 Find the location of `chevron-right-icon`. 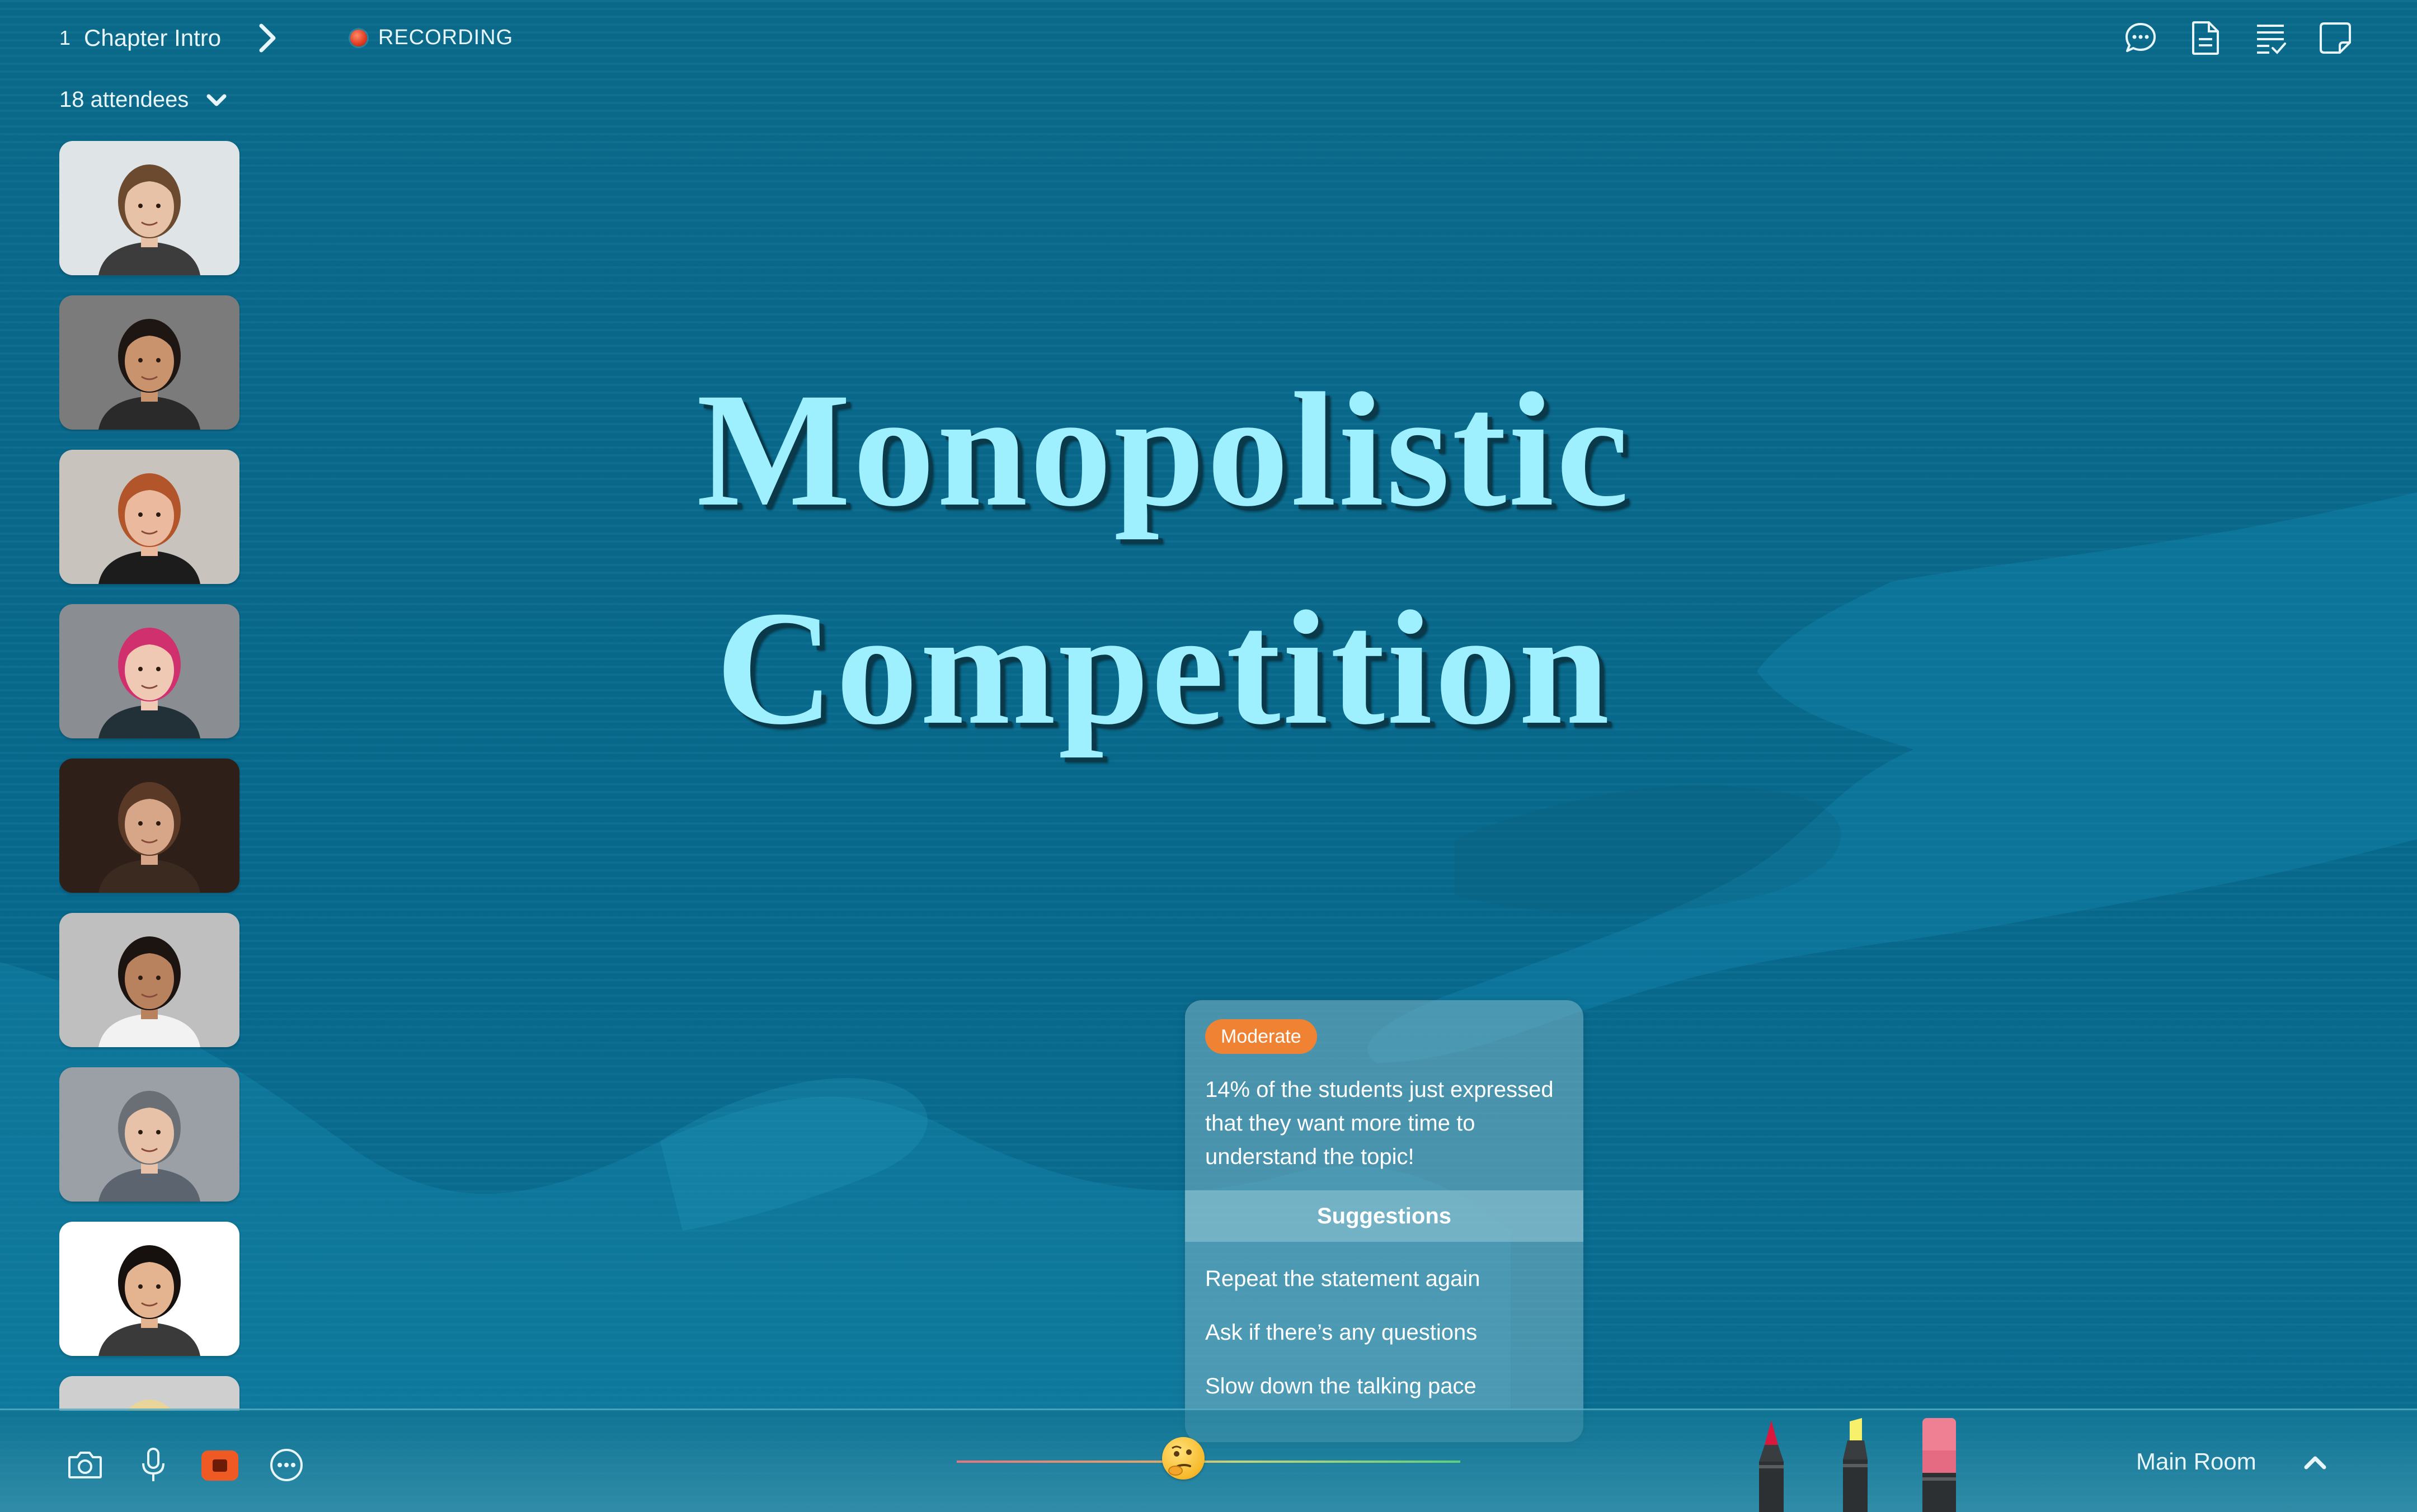

chevron-right-icon is located at coordinates (268, 38).